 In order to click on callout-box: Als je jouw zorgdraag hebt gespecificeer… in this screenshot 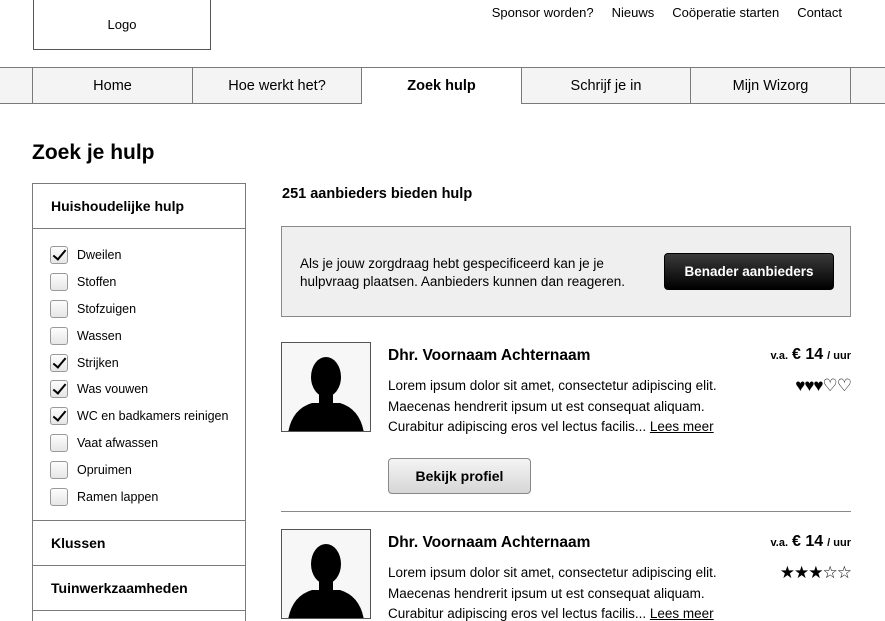, I will do `click(566, 271)`.